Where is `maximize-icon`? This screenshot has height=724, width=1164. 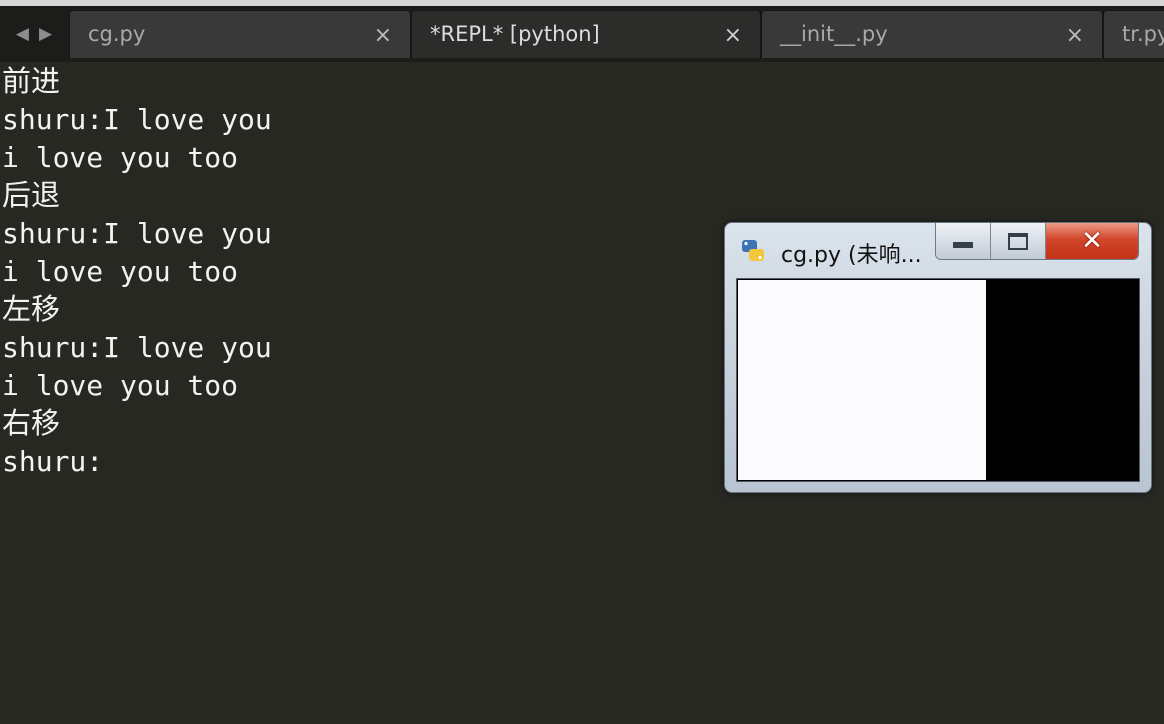 maximize-icon is located at coordinates (1018, 241).